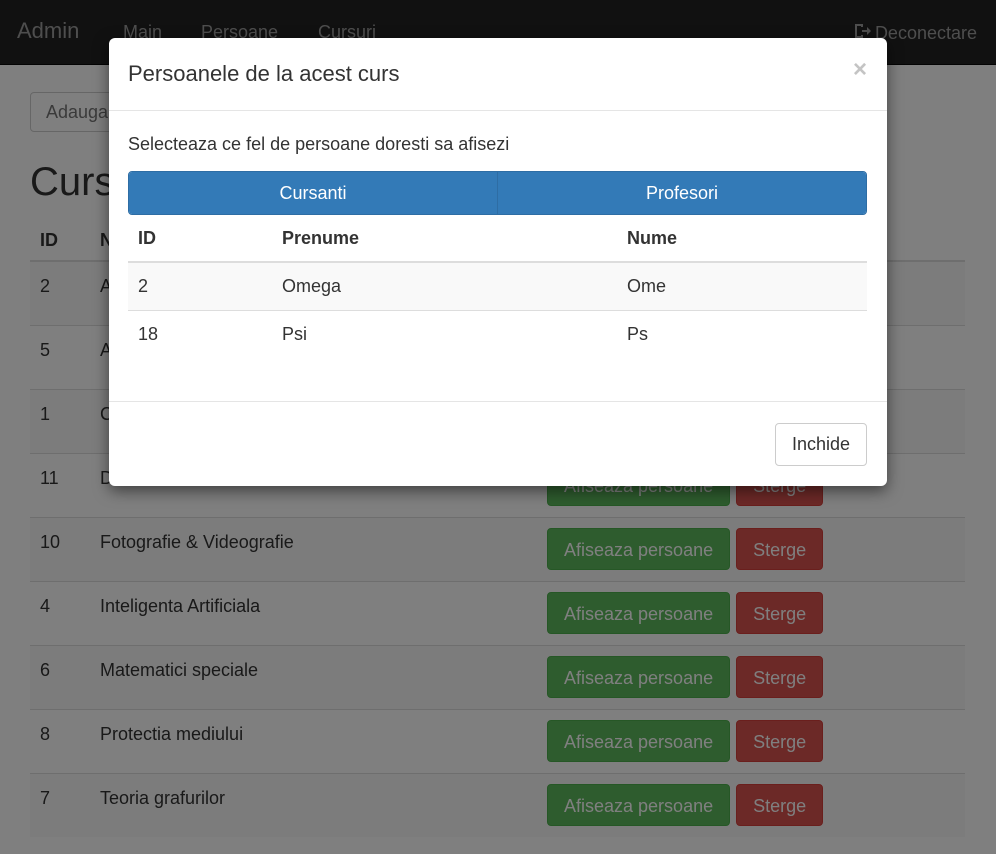 Image resolution: width=996 pixels, height=854 pixels. What do you see at coordinates (860, 70) in the screenshot?
I see `close-icon: ×` at bounding box center [860, 70].